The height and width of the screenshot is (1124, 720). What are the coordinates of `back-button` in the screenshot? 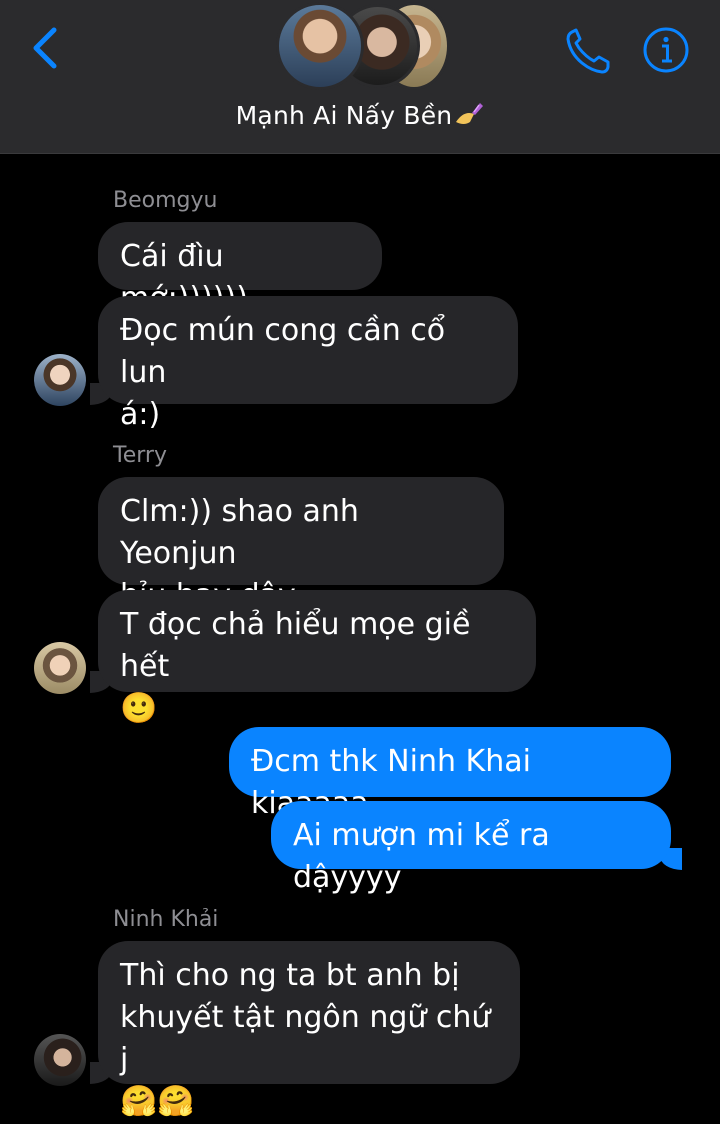 It's located at (46, 48).